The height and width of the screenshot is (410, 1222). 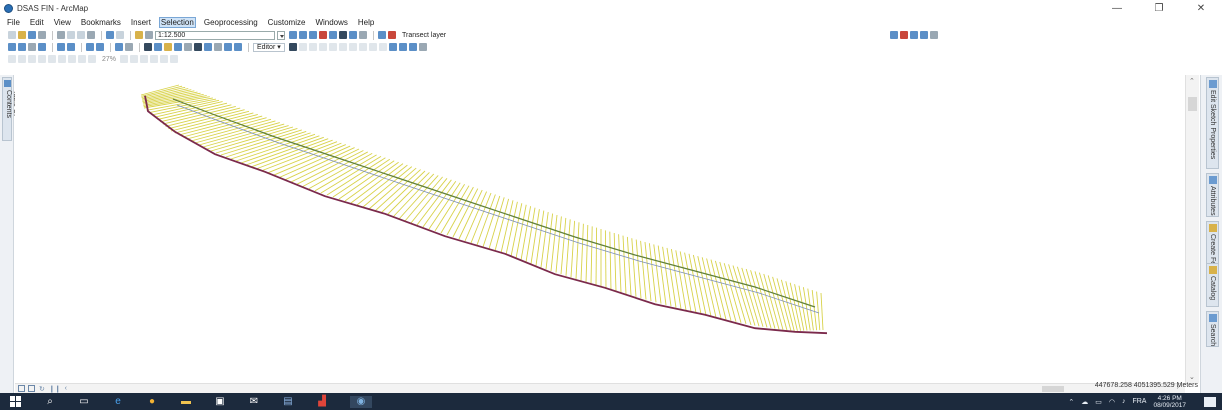 I want to click on refresh-view-icon: ↻, so click(x=42, y=389).